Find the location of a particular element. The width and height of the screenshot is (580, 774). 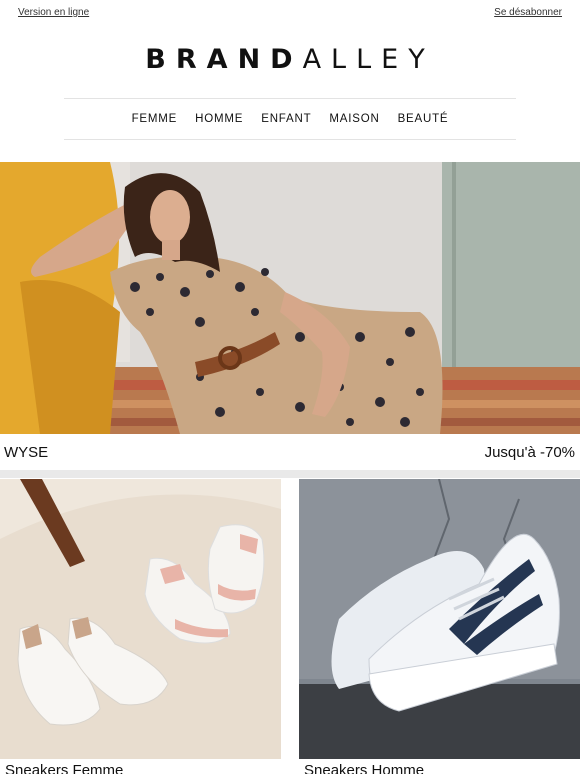

brand-logo: BRANDALLEY is located at coordinates (290, 59).